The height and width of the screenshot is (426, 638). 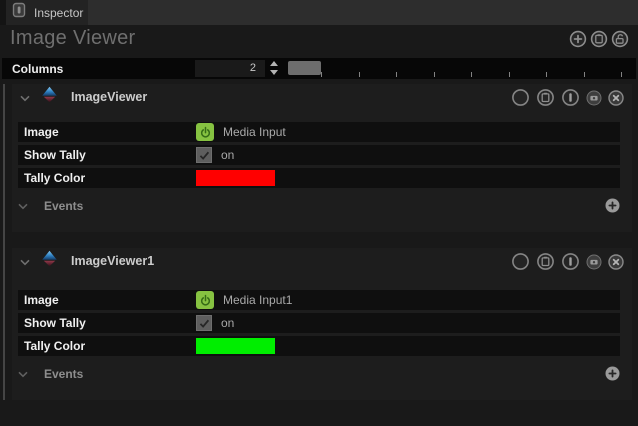 What do you see at coordinates (59, 12) in the screenshot?
I see `tab-label: Inspector` at bounding box center [59, 12].